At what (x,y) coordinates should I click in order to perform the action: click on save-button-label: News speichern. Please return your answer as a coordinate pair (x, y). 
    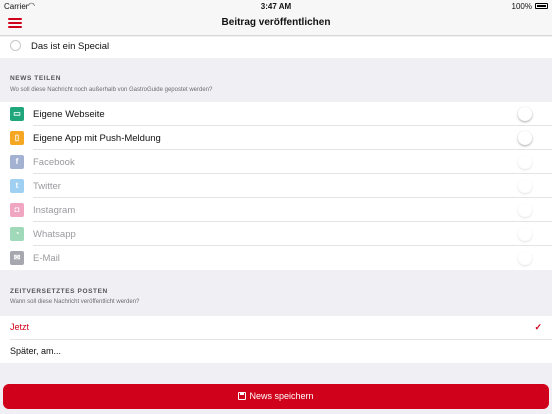
    Looking at the image, I should click on (281, 396).